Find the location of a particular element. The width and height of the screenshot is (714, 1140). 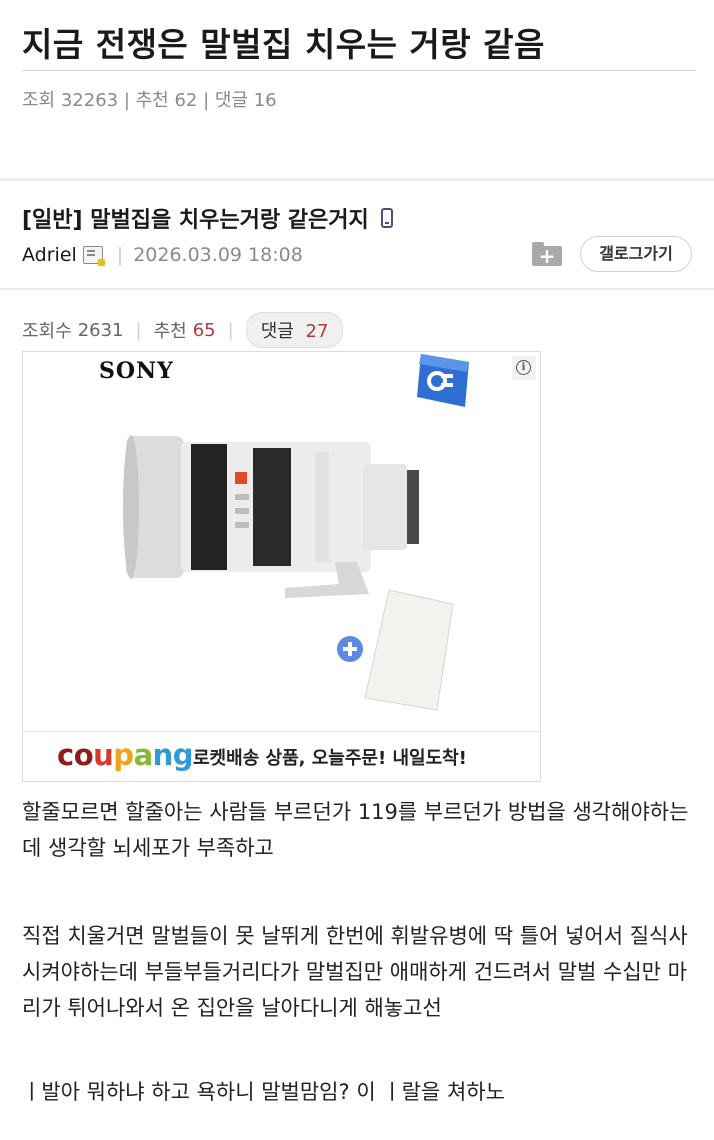

views-count: 2631 is located at coordinates (100, 330).